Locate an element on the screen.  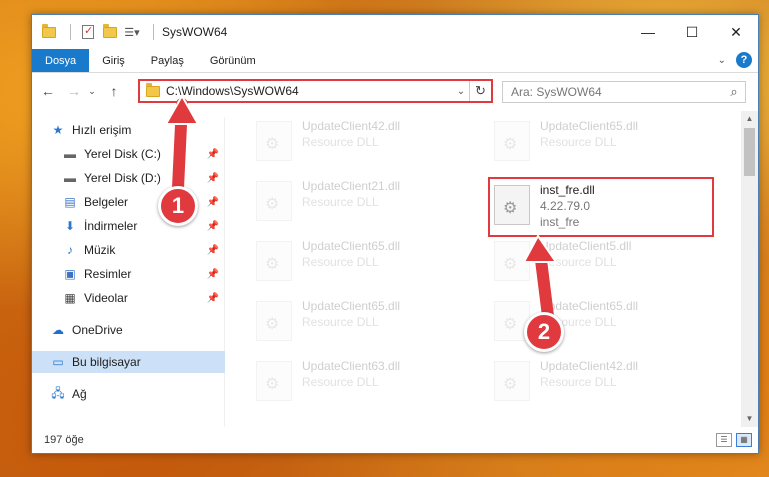
arrow-2-head is located at coordinates (540, 248).